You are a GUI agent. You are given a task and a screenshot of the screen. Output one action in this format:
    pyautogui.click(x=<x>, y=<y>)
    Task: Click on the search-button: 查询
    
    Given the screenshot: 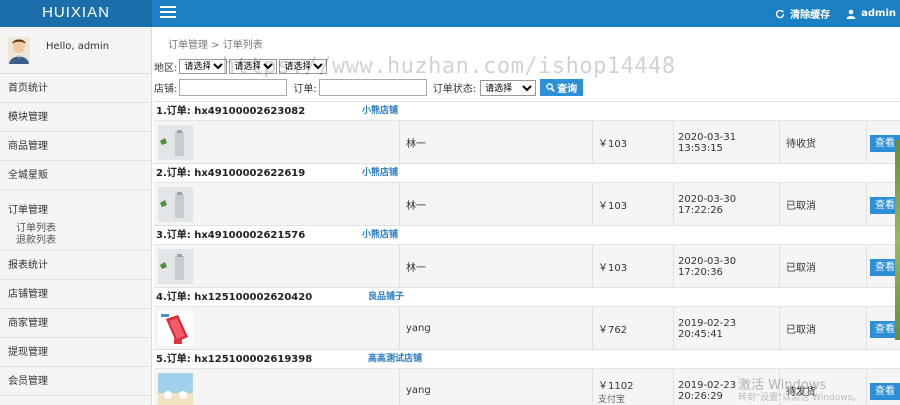 What is the action you would take?
    pyautogui.click(x=562, y=87)
    